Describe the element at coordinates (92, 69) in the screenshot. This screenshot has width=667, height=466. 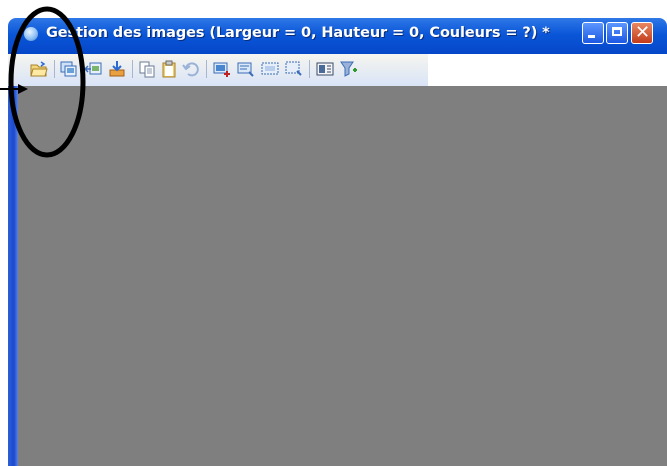
I see `copy-image-icon` at that location.